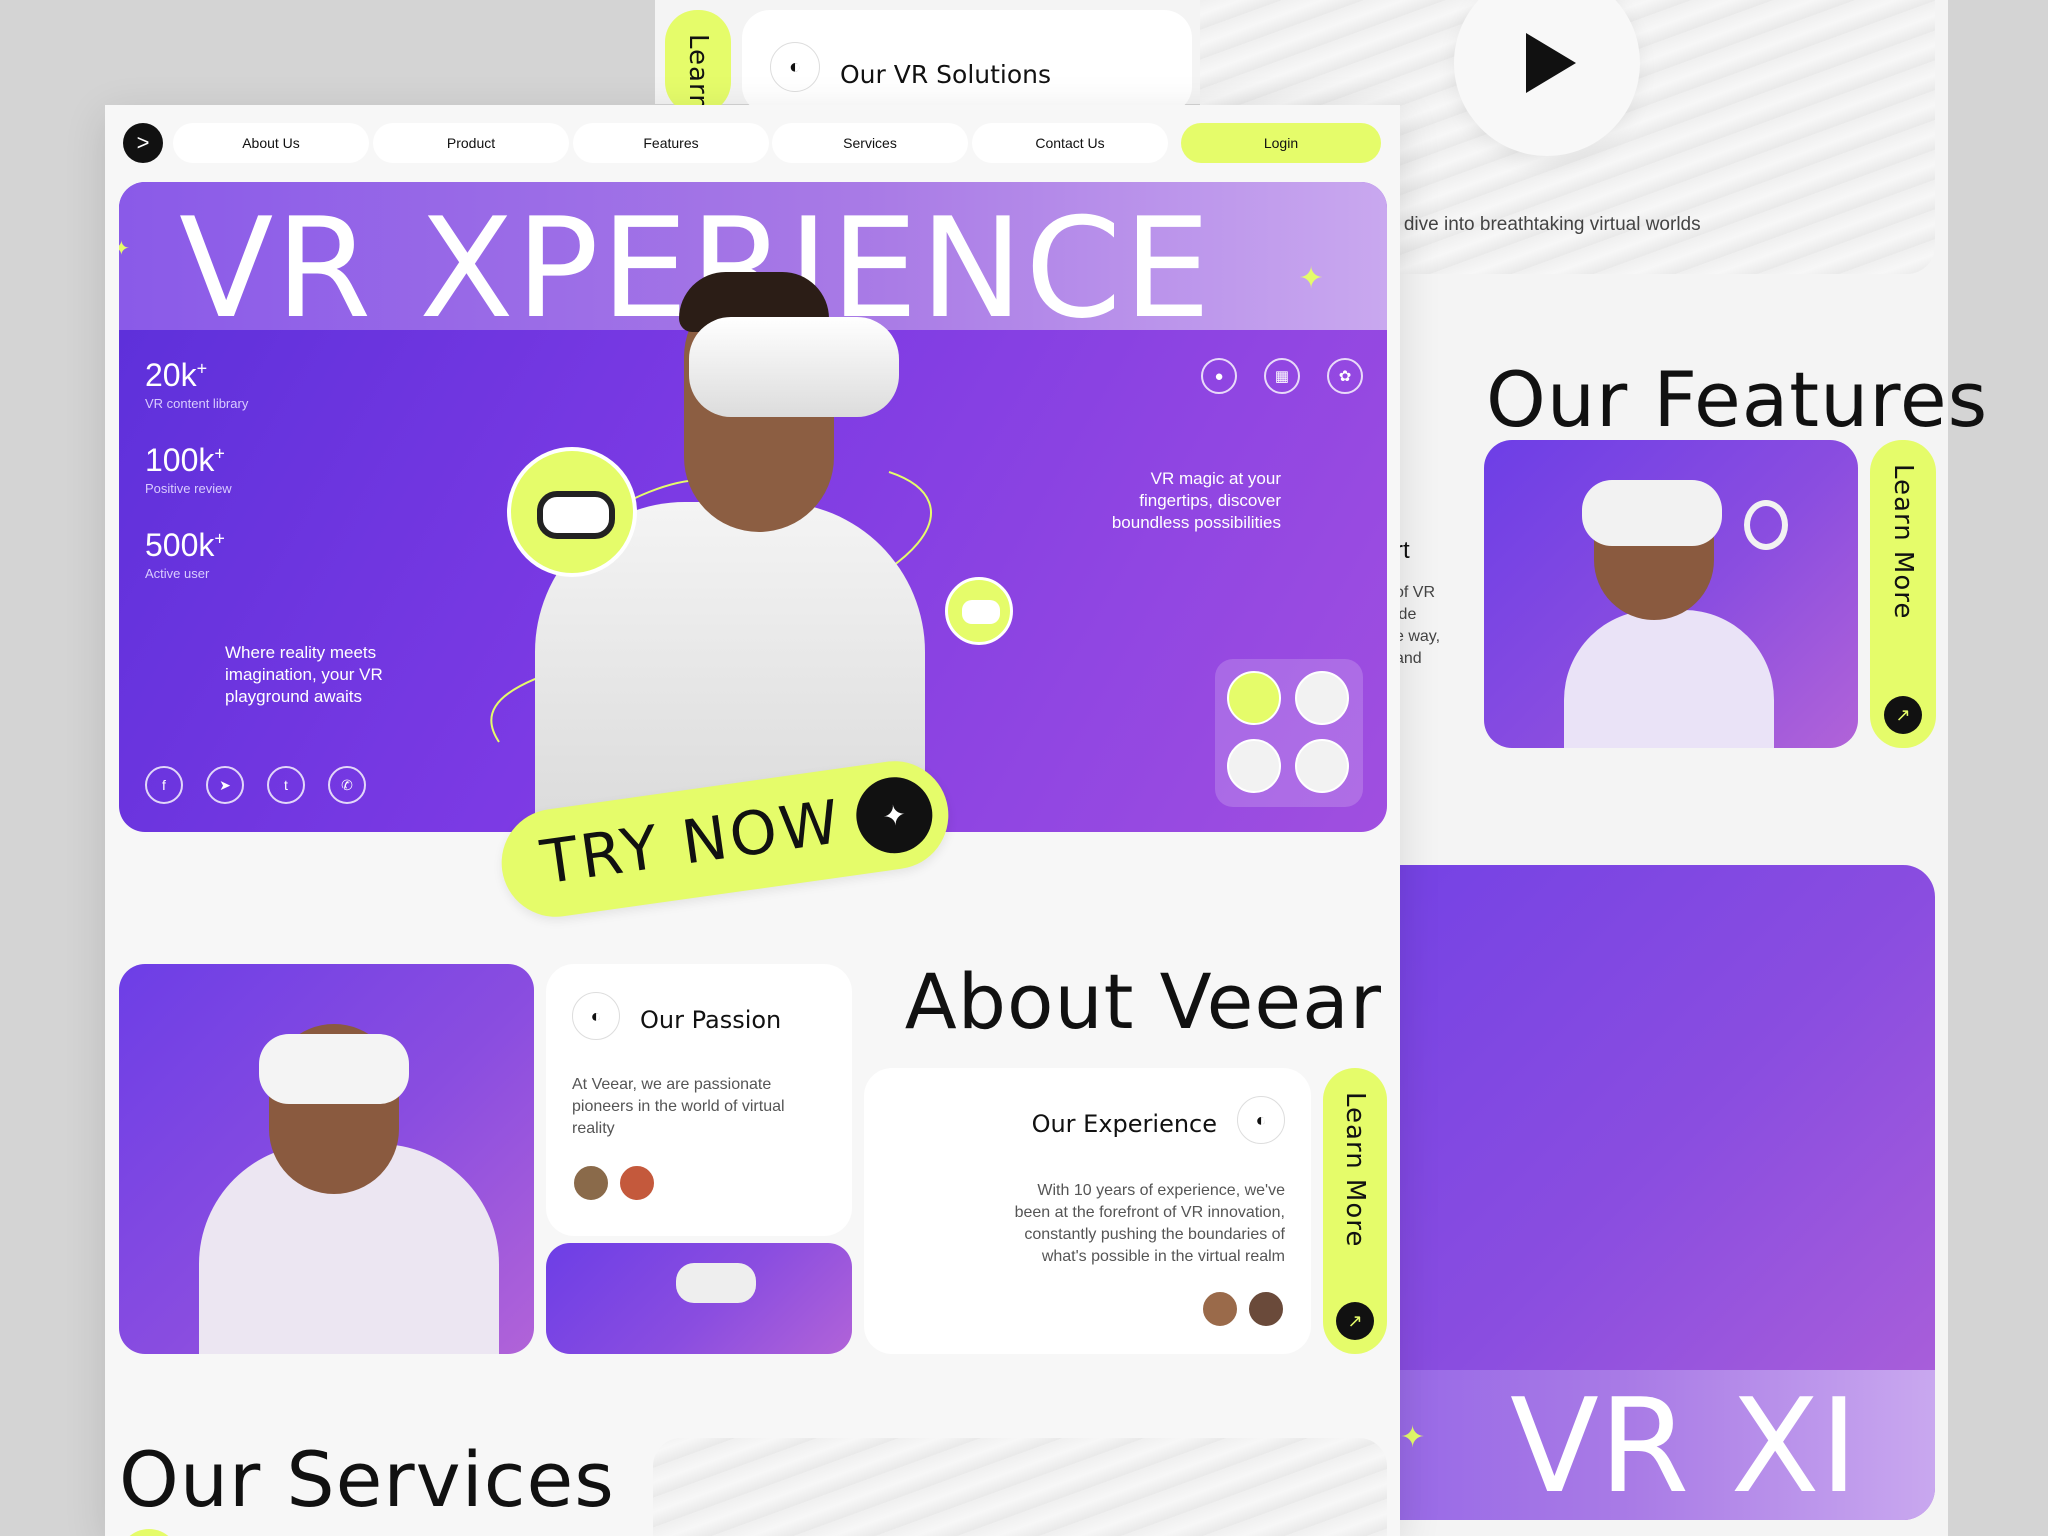 The image size is (2048, 1536). Describe the element at coordinates (1669, 679) in the screenshot. I see `person-figure` at that location.